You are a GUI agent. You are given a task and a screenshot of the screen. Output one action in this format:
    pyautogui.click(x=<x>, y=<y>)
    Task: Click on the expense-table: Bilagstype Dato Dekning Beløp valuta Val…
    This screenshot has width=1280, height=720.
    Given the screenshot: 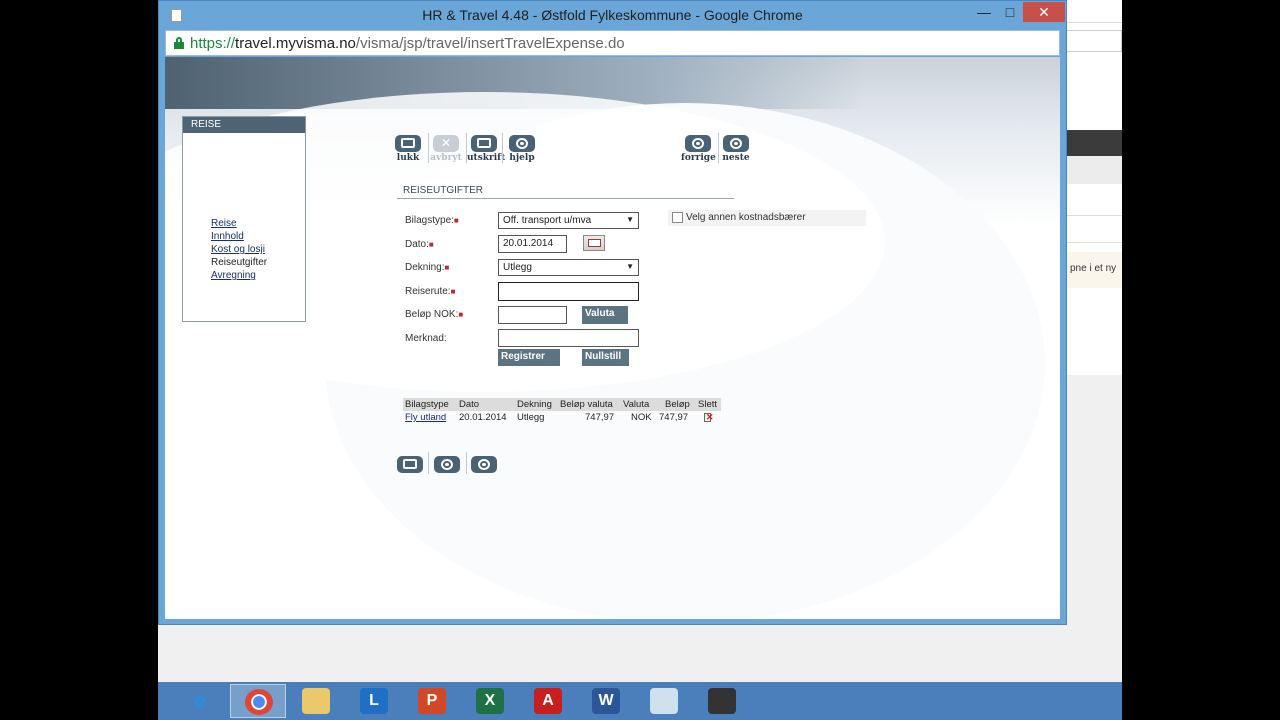 What is the action you would take?
    pyautogui.click(x=562, y=411)
    